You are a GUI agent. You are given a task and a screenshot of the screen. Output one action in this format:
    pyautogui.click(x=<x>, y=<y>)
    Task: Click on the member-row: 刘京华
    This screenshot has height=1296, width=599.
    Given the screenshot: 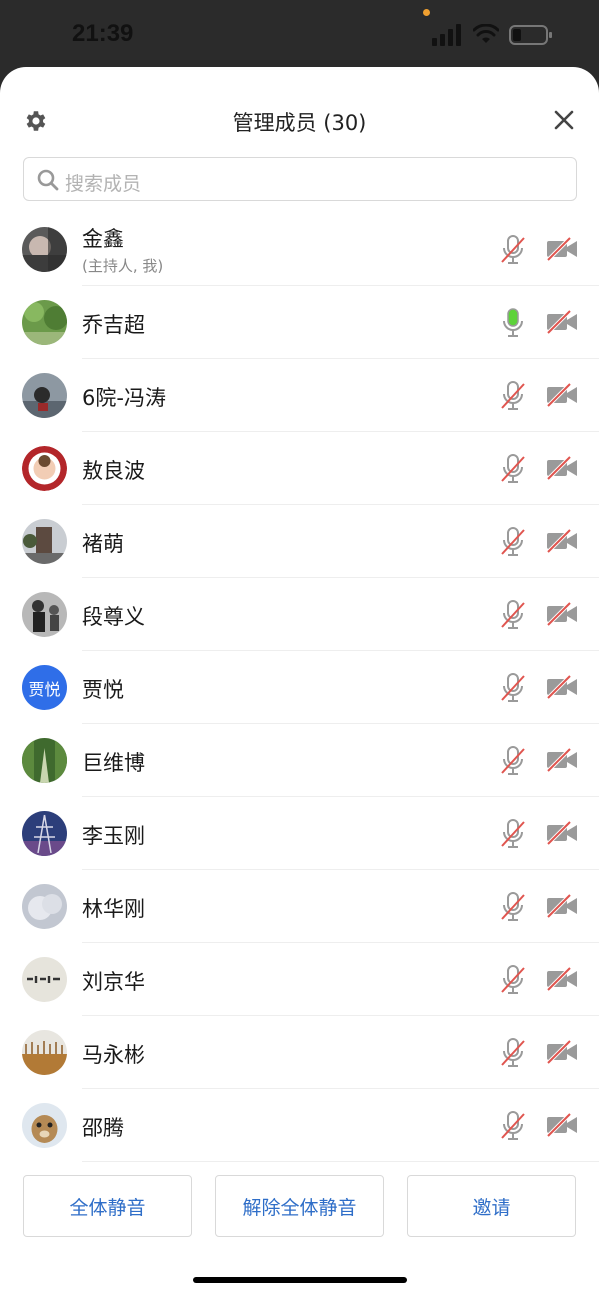 What is the action you would take?
    pyautogui.click(x=299, y=979)
    